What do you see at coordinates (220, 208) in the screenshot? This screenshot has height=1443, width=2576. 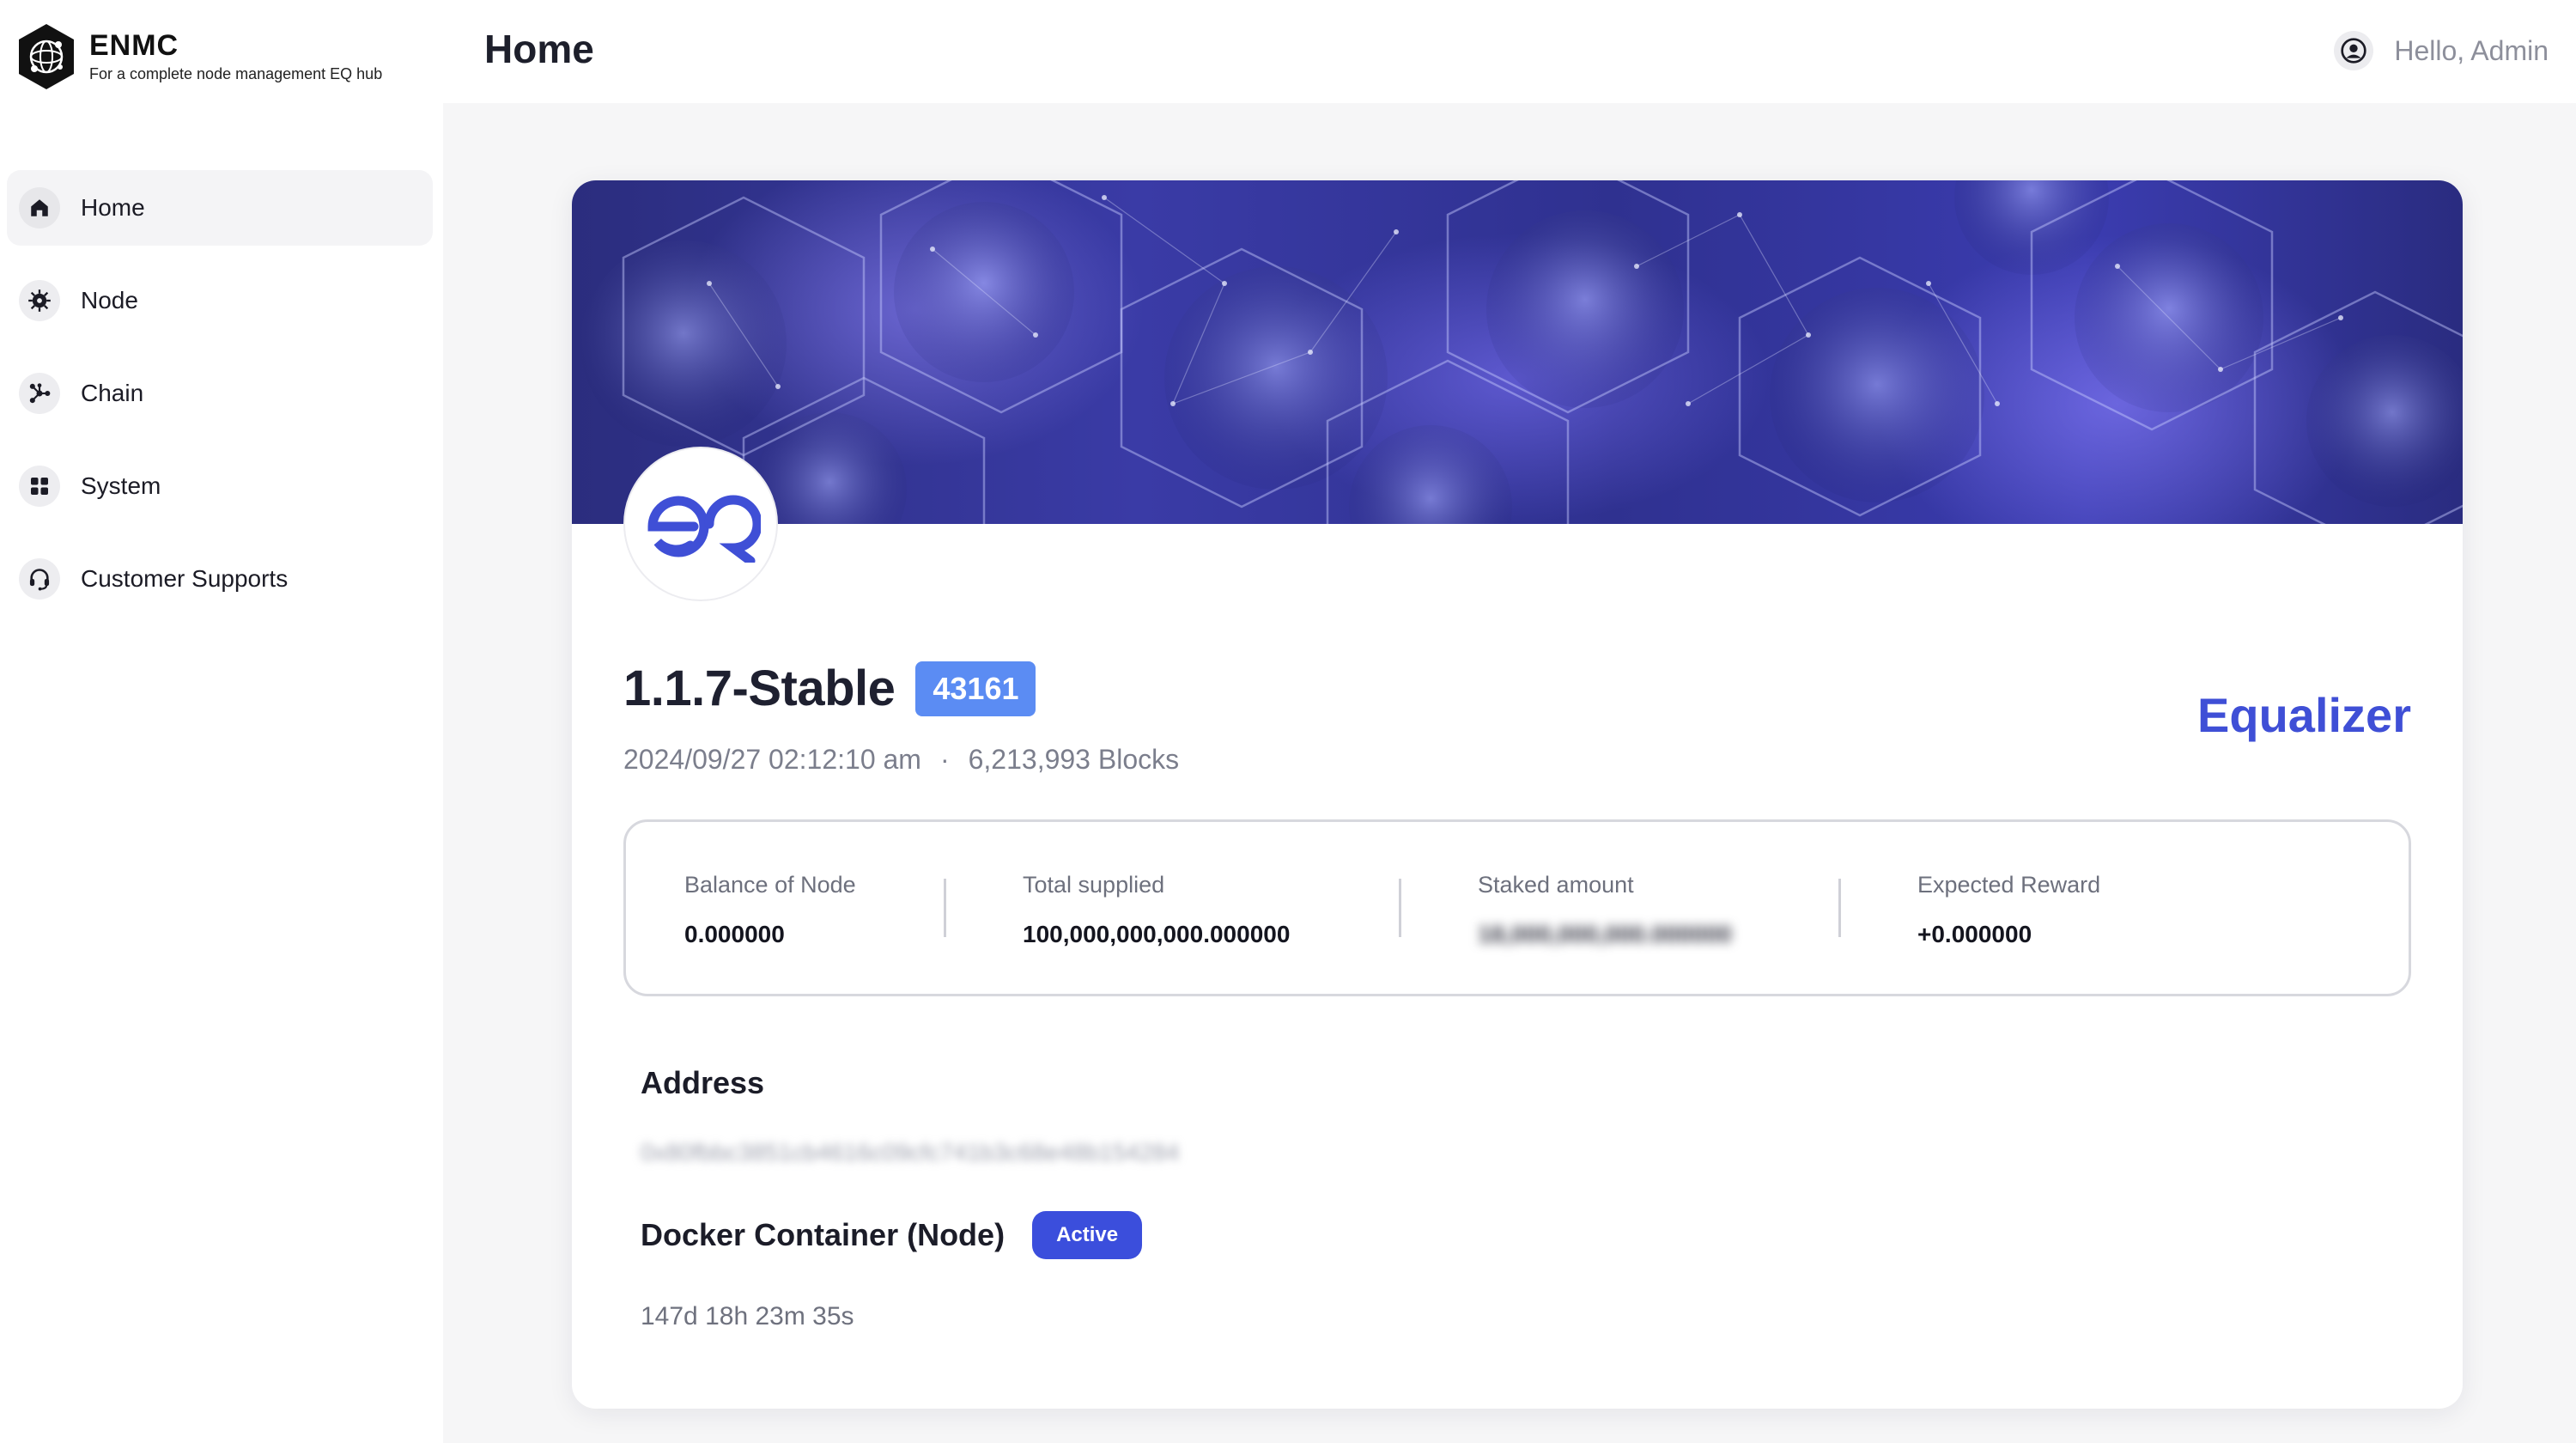 I see `sidebar-item-home: Home` at bounding box center [220, 208].